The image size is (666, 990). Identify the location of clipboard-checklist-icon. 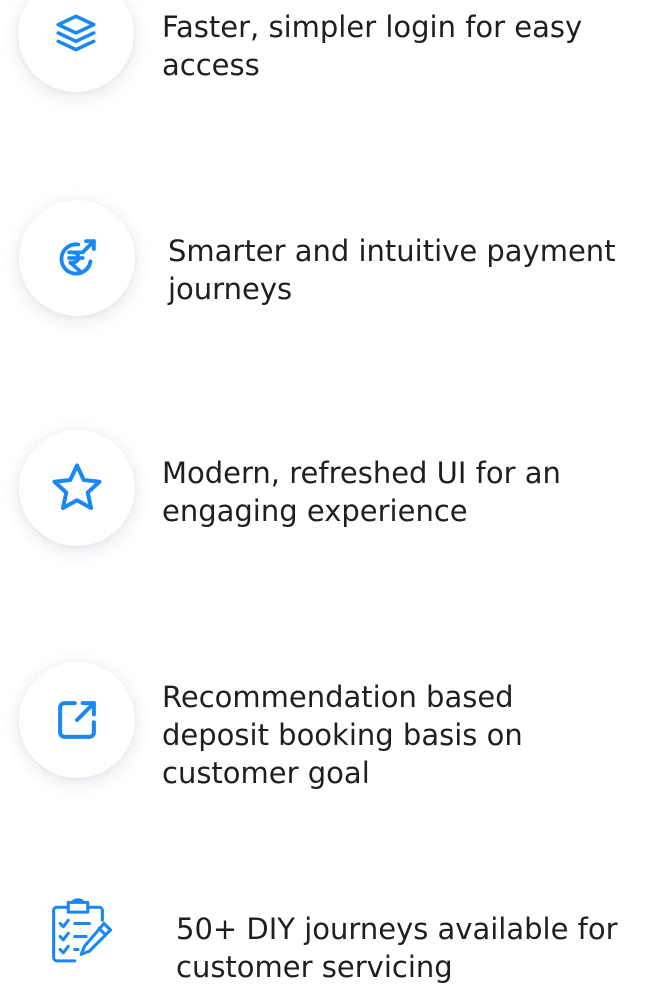
(82, 930).